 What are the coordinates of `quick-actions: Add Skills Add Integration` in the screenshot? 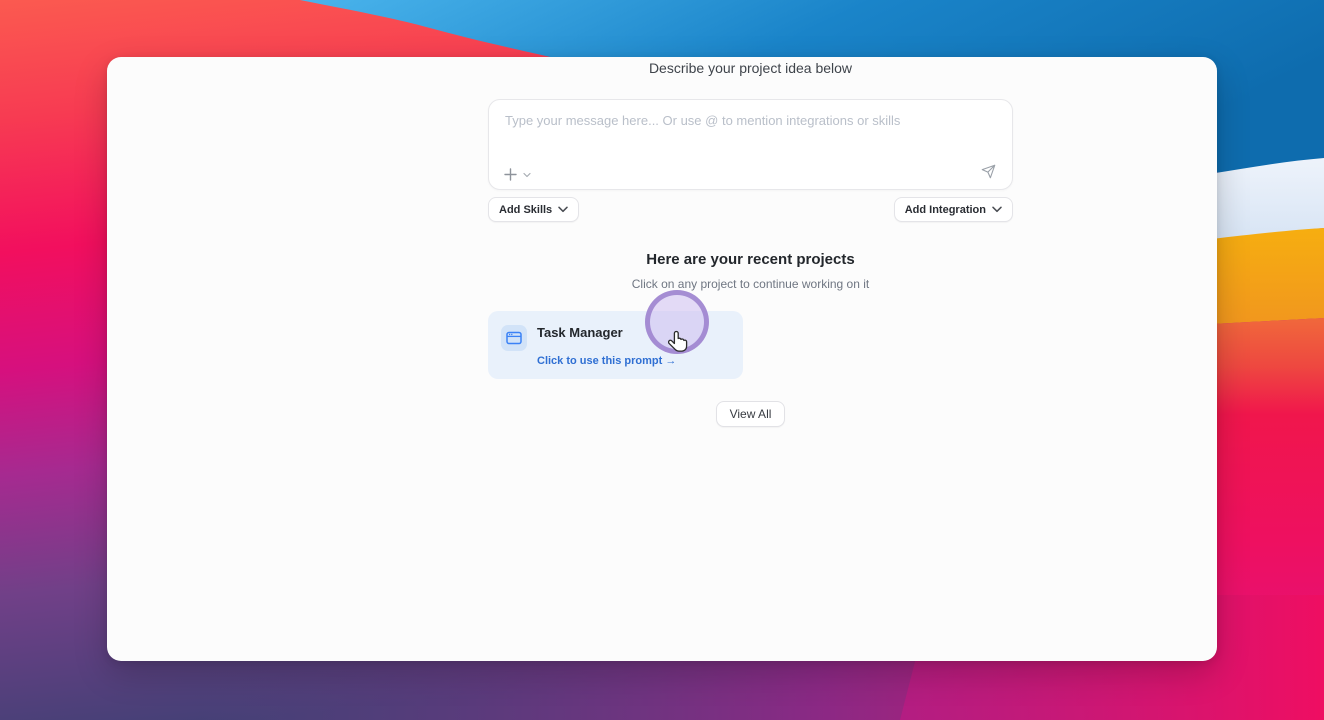 It's located at (750, 209).